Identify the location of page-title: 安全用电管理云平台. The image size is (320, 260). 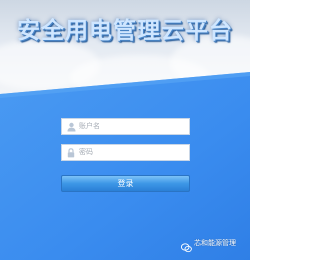
(125, 31).